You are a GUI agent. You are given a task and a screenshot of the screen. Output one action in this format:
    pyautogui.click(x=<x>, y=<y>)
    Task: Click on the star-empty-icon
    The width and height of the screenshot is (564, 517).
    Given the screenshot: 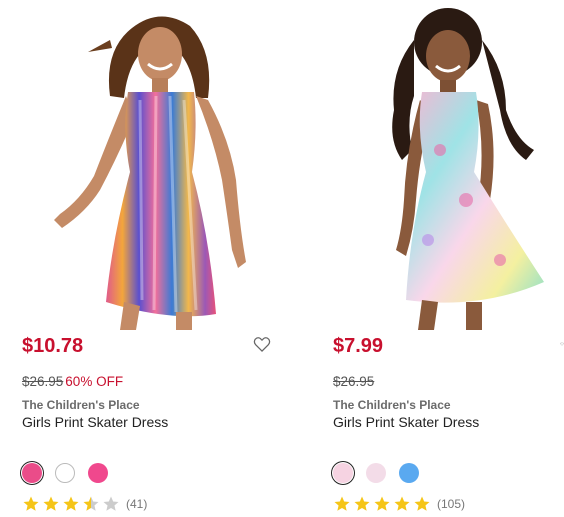 What is the action you would take?
    pyautogui.click(x=111, y=503)
    